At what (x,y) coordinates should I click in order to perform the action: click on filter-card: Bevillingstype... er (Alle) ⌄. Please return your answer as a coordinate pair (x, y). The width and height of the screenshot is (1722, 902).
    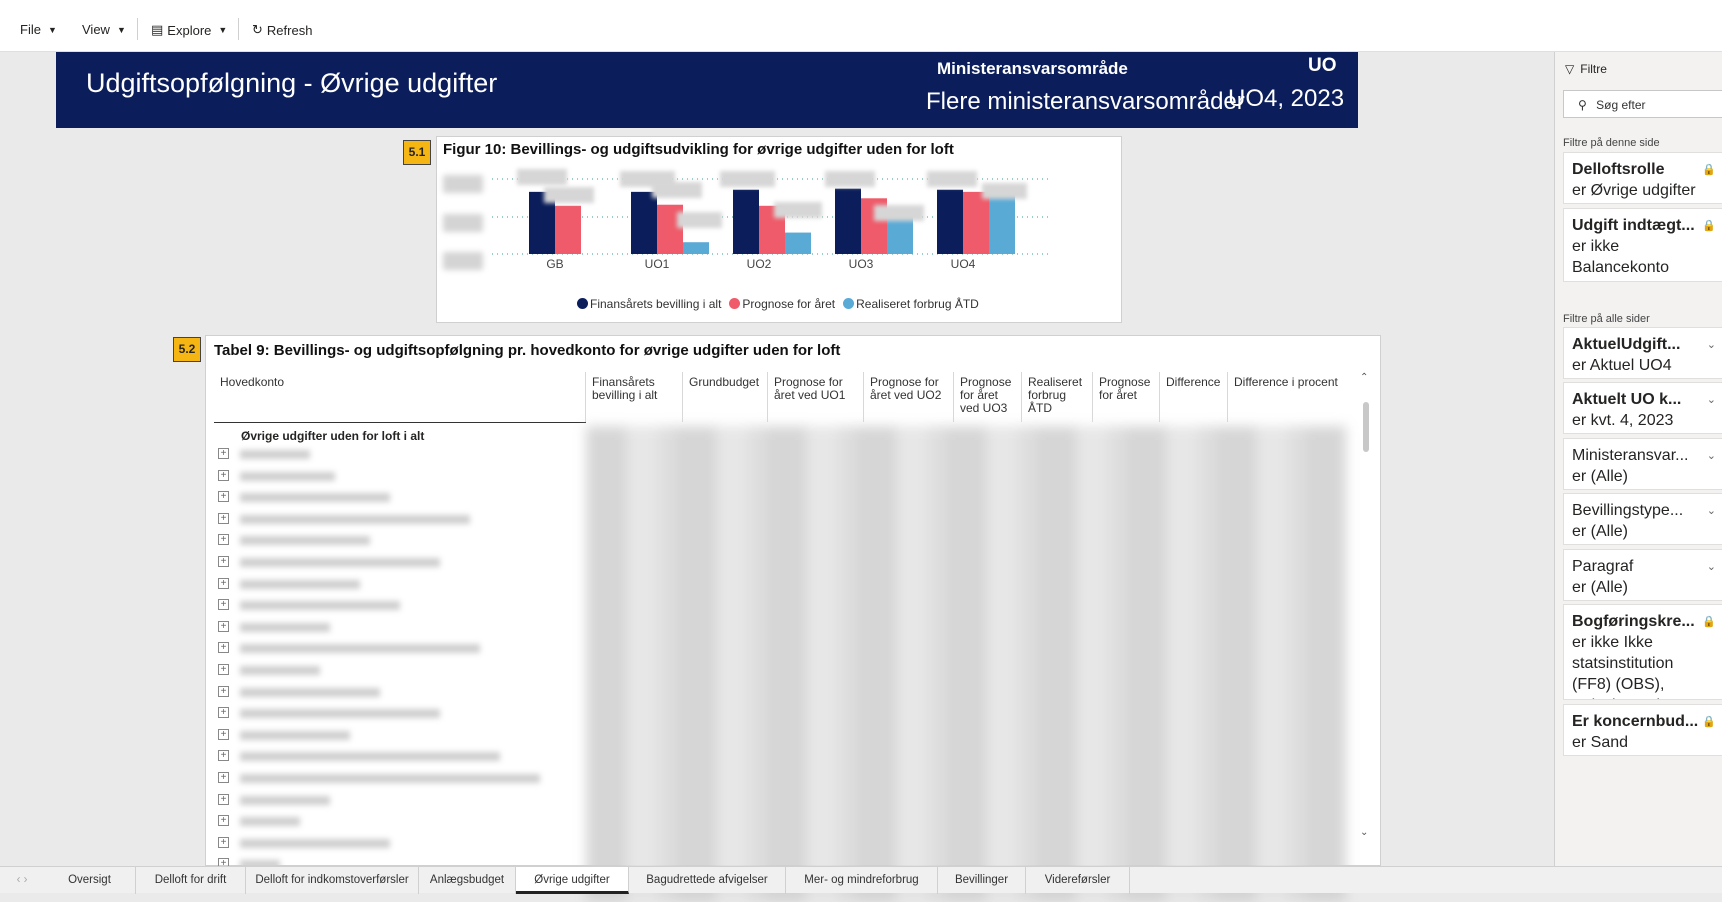
    Looking at the image, I should click on (1642, 519).